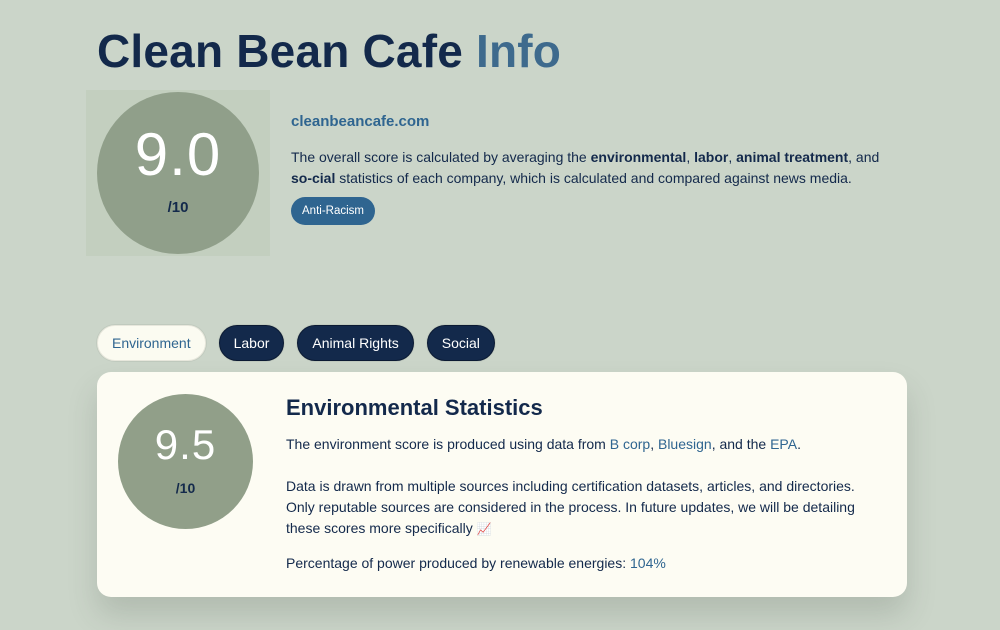 The image size is (1000, 630). Describe the element at coordinates (864, 157) in the screenshot. I see `desc-sep-3: , and` at that location.